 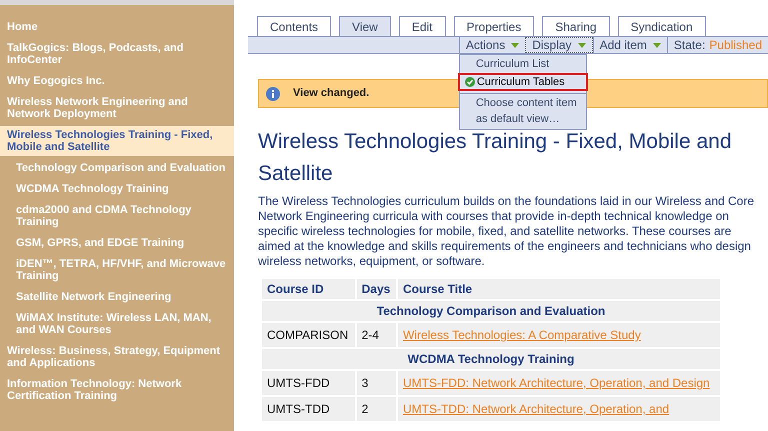 I want to click on page-title: Wireless Technologies Training - Fixed, Mobile and Satellite, so click(x=495, y=158).